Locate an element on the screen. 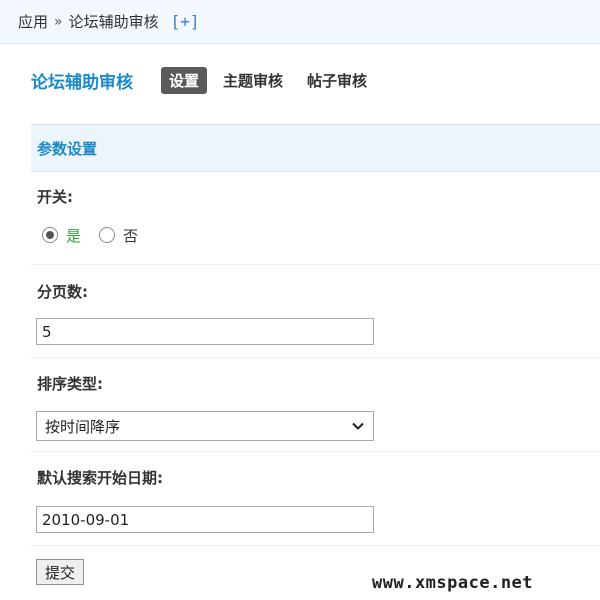 Image resolution: width=600 pixels, height=600 pixels. switch-no-label: 否 is located at coordinates (131, 235).